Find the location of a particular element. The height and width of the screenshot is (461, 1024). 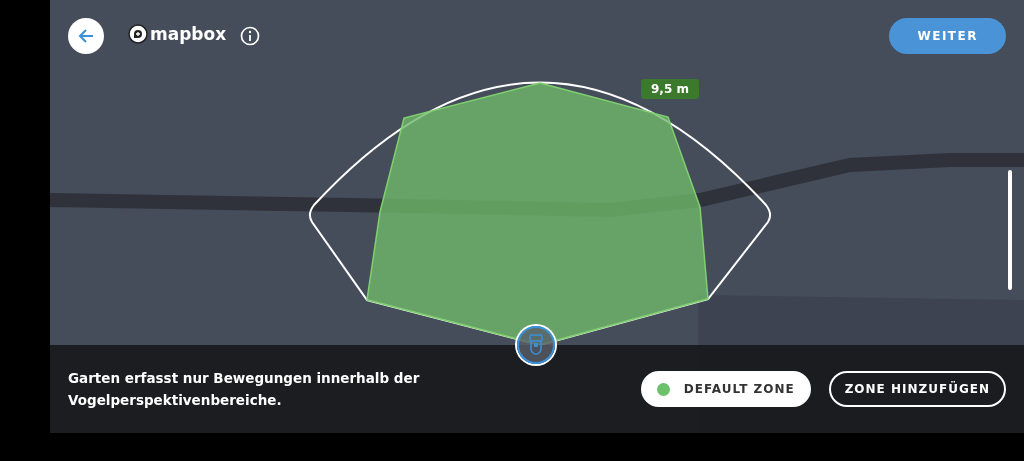

info-message: Garten erfasst nur Bewegungen innerhalb der Vogelperspektivenbereiche. is located at coordinates (244, 389).